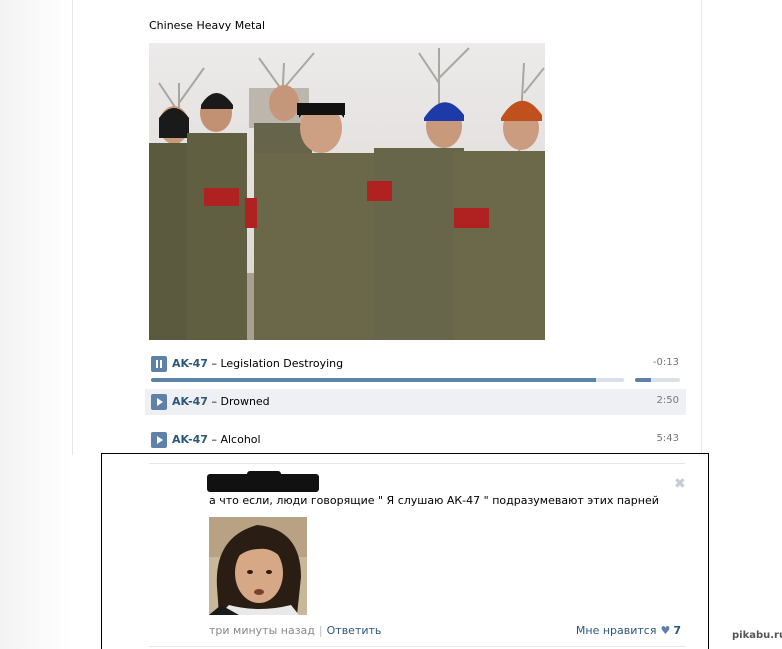 The height and width of the screenshot is (649, 782). Describe the element at coordinates (665, 362) in the screenshot. I see `track-duration: -0:13` at that location.